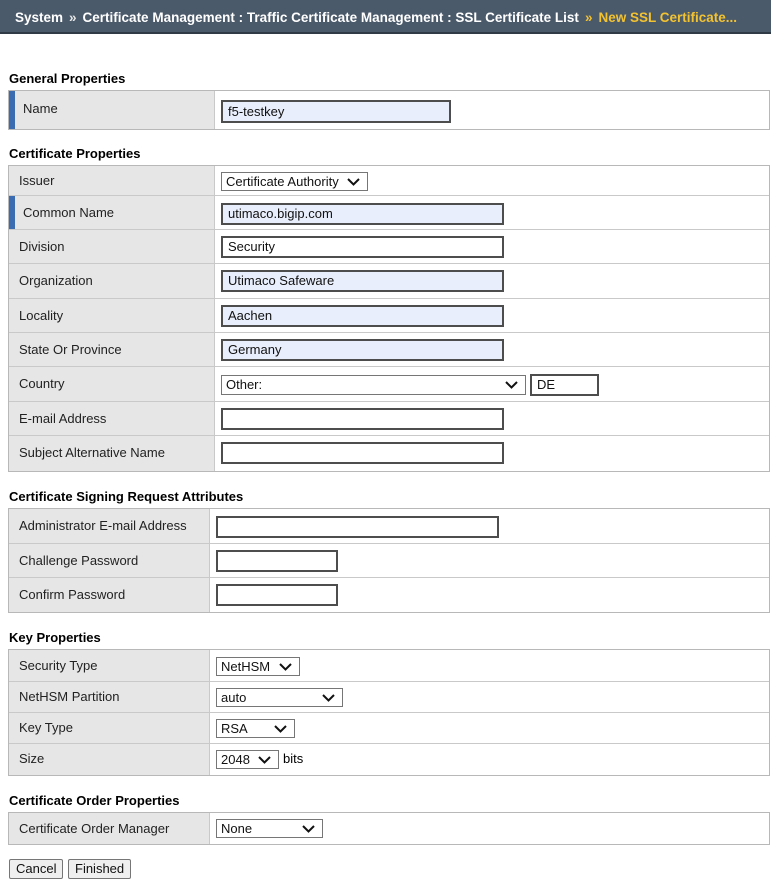 The width and height of the screenshot is (771, 891). What do you see at coordinates (100, 869) in the screenshot?
I see `finished-button: Finished` at bounding box center [100, 869].